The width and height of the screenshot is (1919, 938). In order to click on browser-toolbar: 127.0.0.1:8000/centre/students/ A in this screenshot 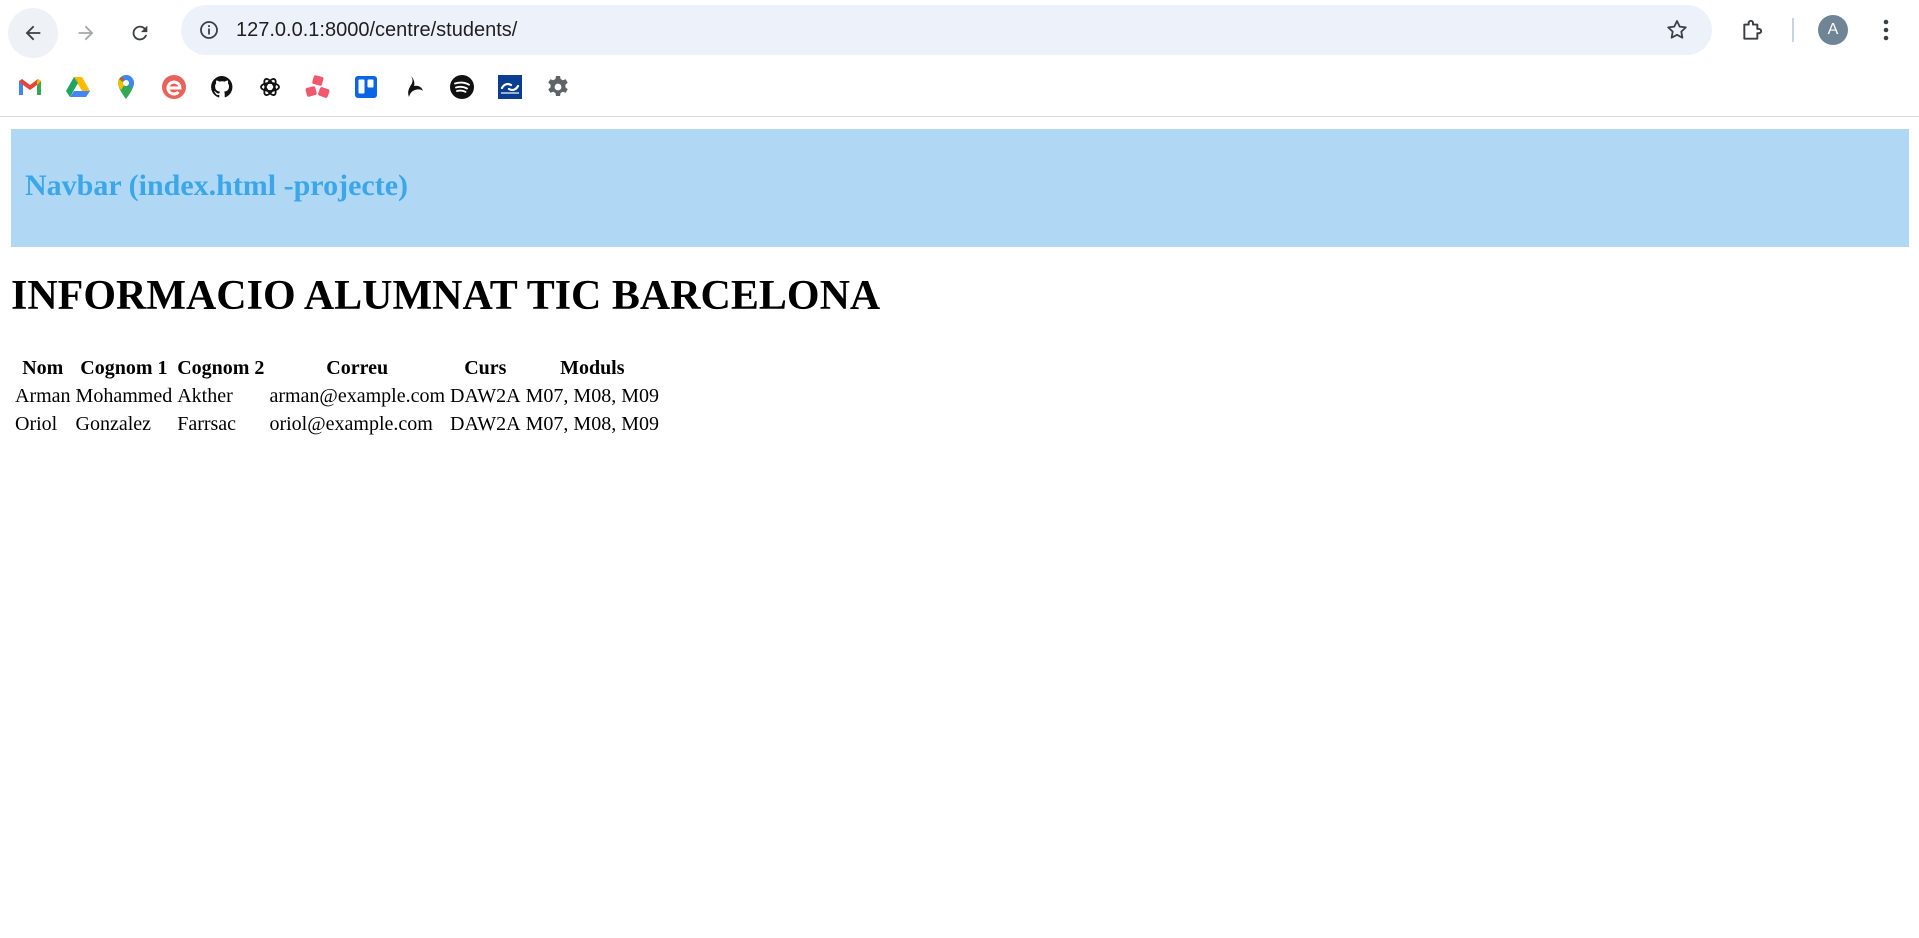, I will do `click(959, 30)`.